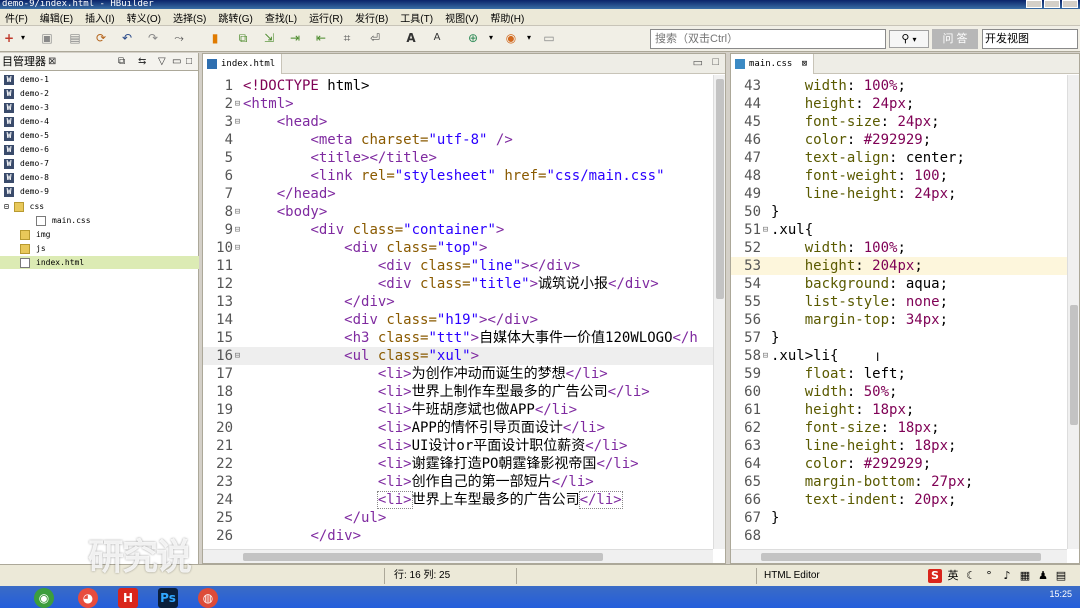  I want to click on save-all-icon: ▤, so click(75, 38).